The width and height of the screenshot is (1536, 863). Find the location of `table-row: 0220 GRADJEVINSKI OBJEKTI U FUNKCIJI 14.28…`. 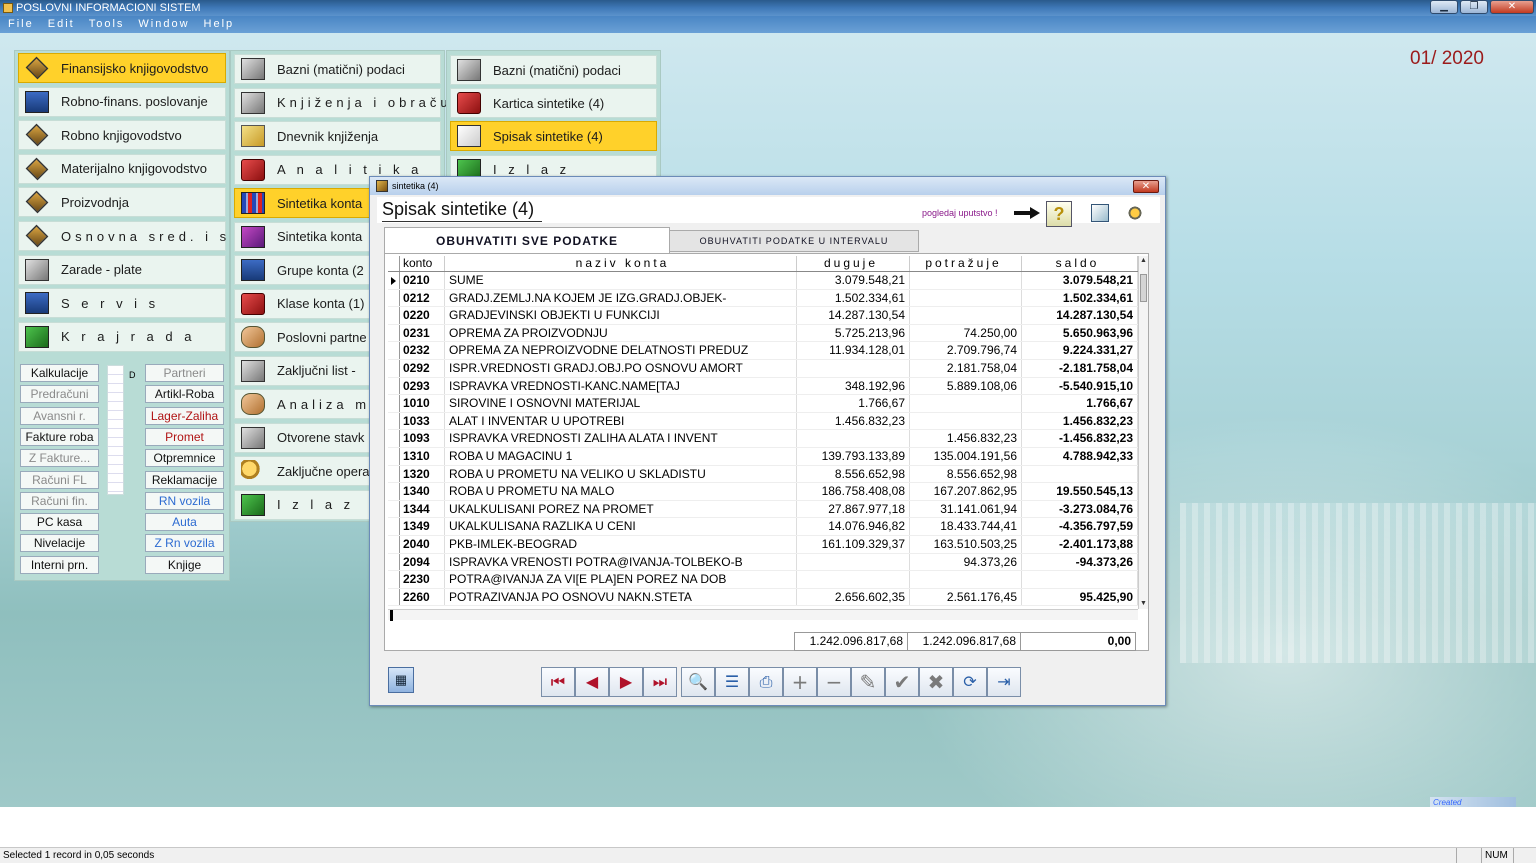

table-row: 0220 GRADJEVINSKI OBJEKTI U FUNKCIJI 14.28… is located at coordinates (763, 316).